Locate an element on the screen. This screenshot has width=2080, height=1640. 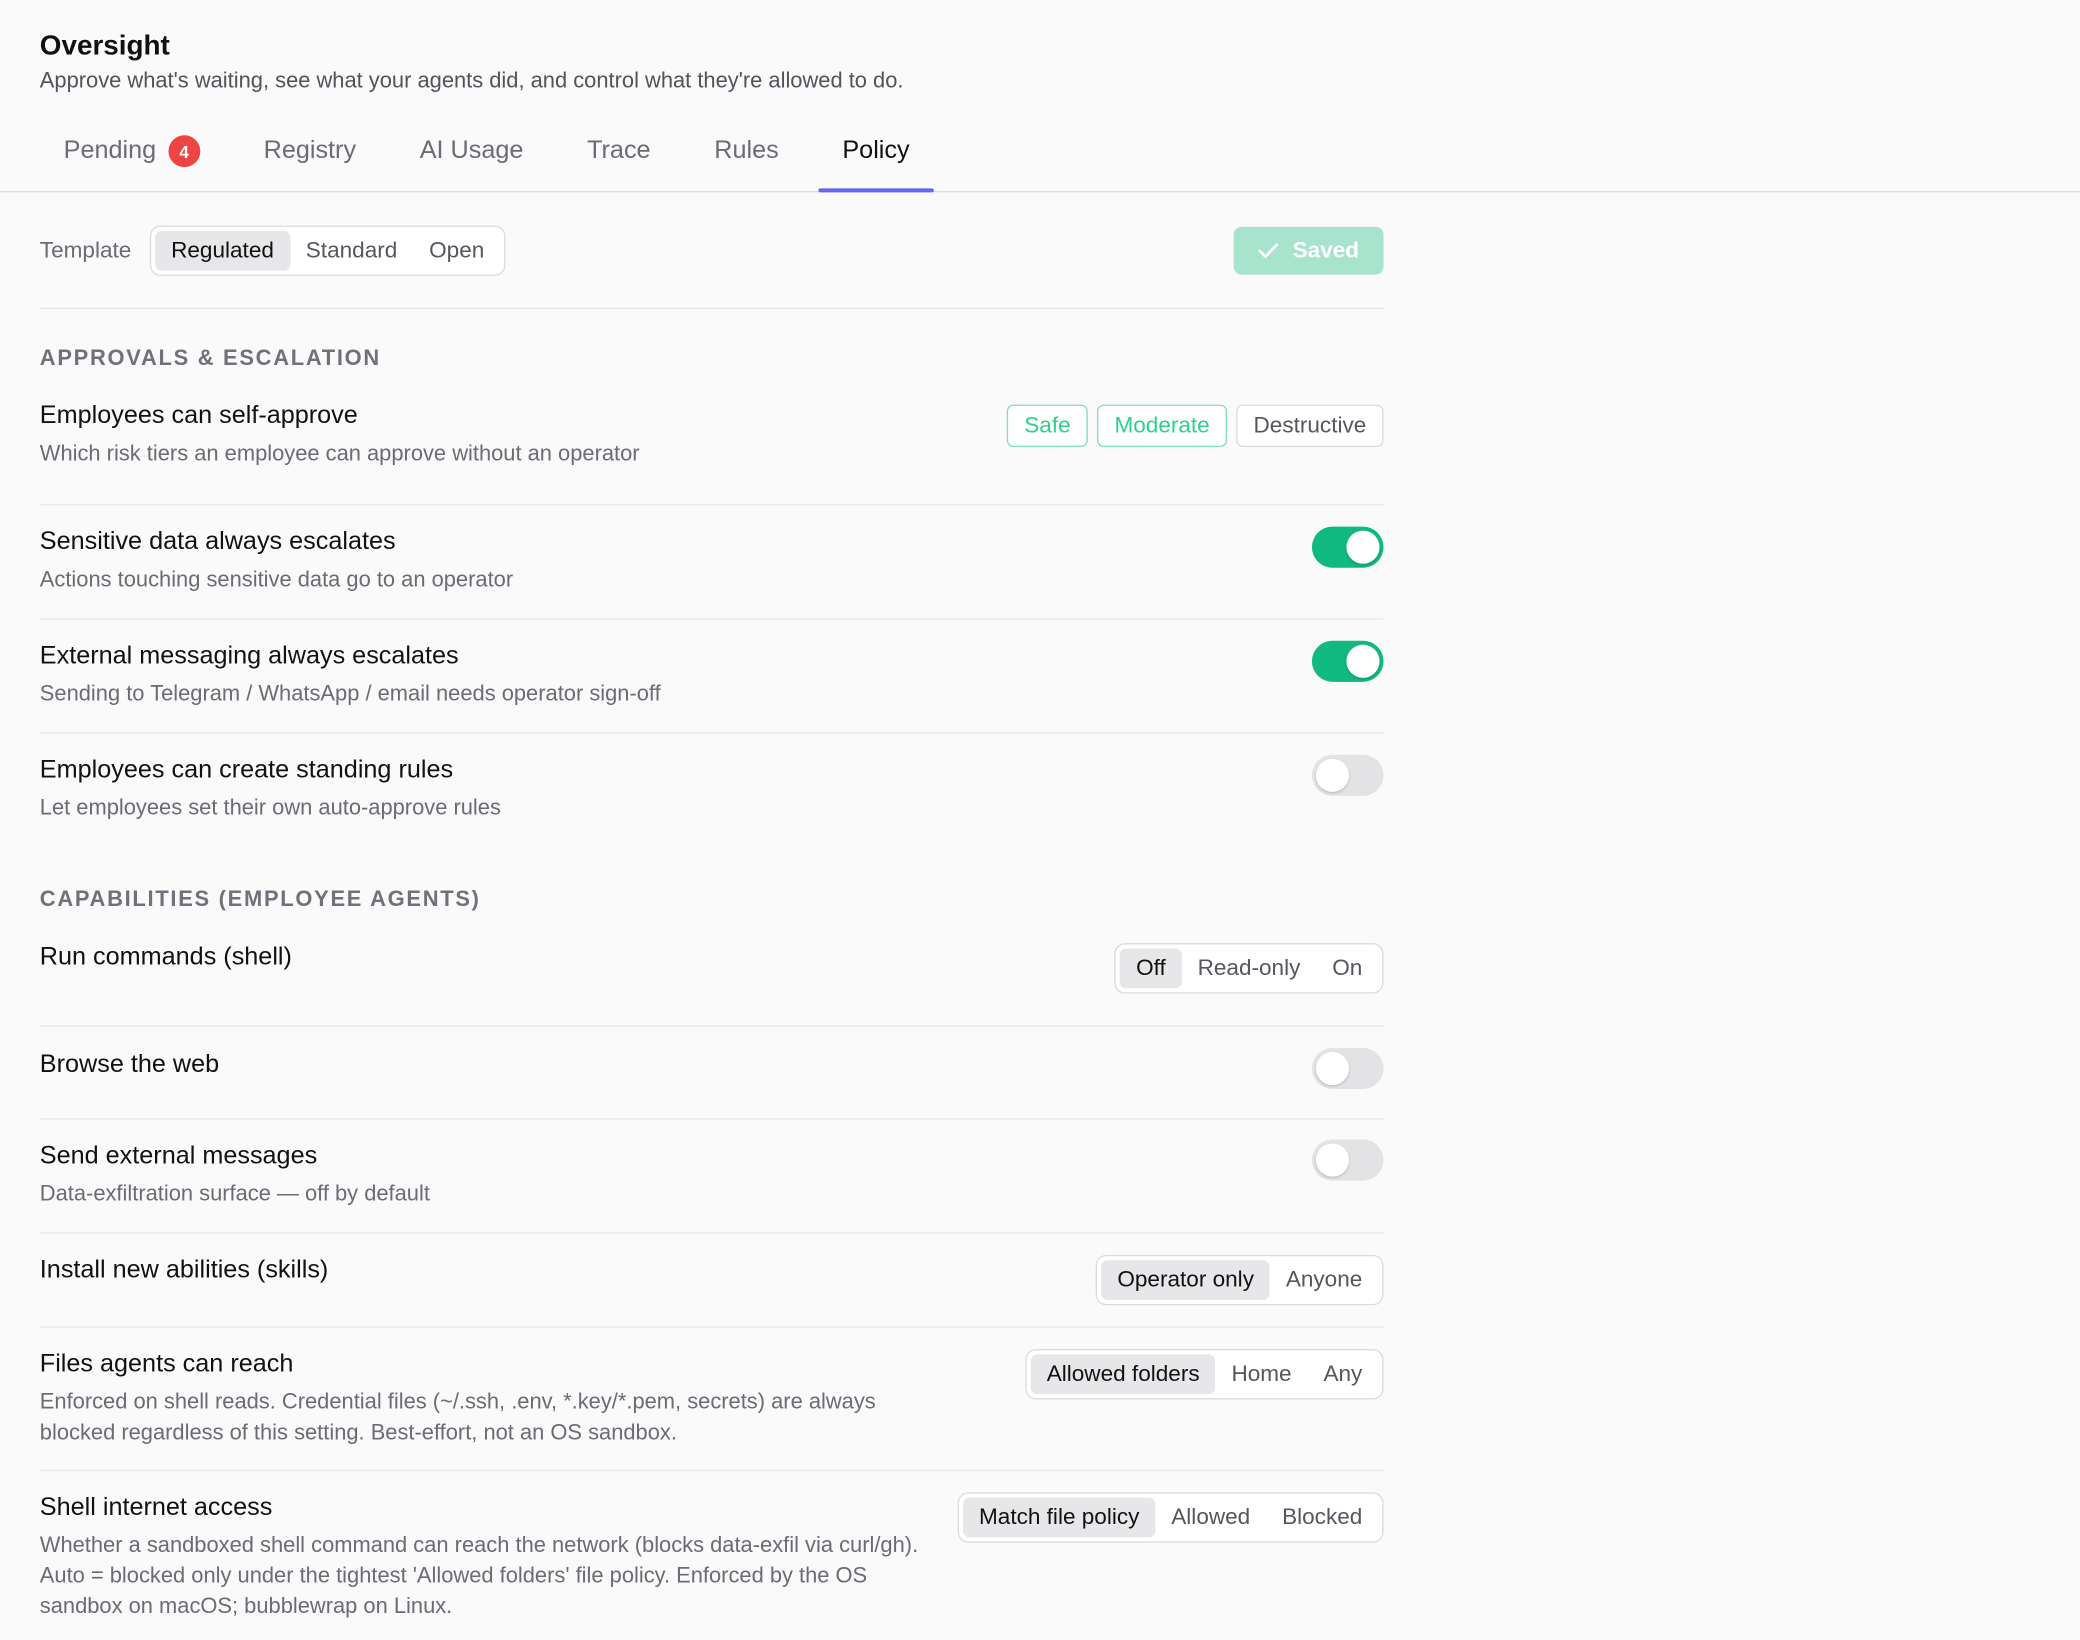
setting-label: Install new abilities (skills) is located at coordinates (184, 1270).